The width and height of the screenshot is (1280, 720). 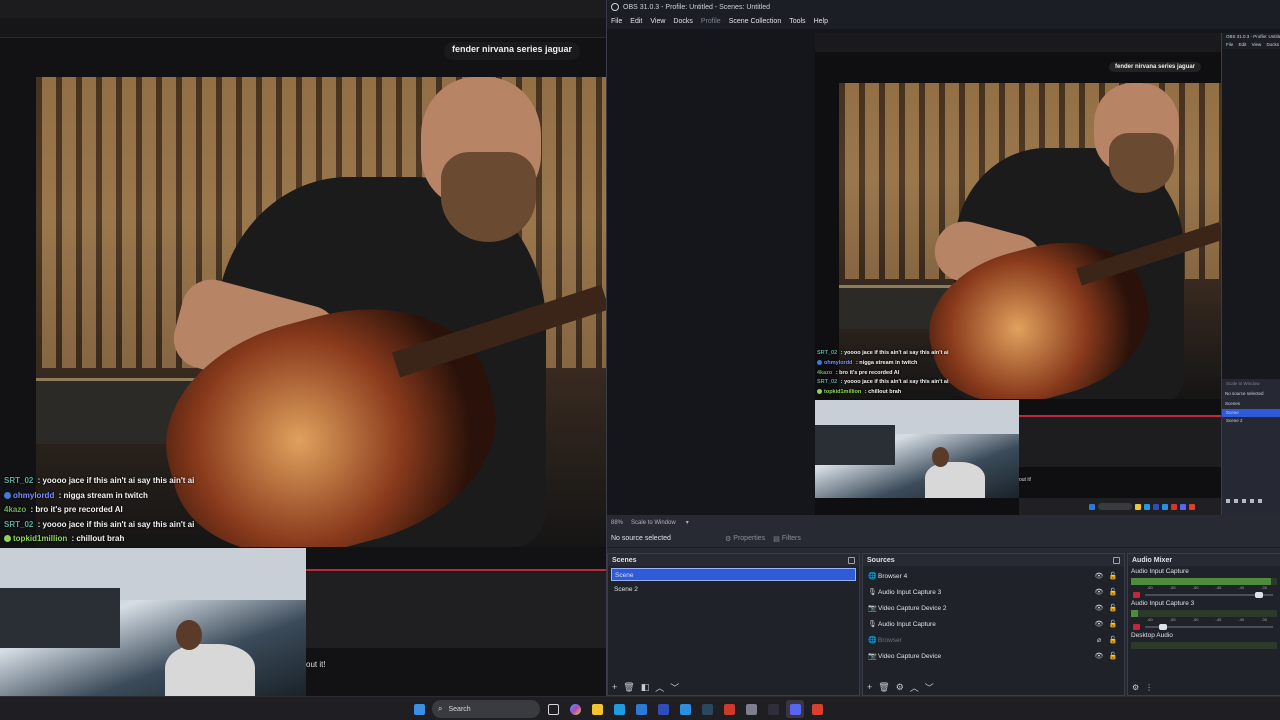 What do you see at coordinates (795, 709) in the screenshot?
I see `discord-icon` at bounding box center [795, 709].